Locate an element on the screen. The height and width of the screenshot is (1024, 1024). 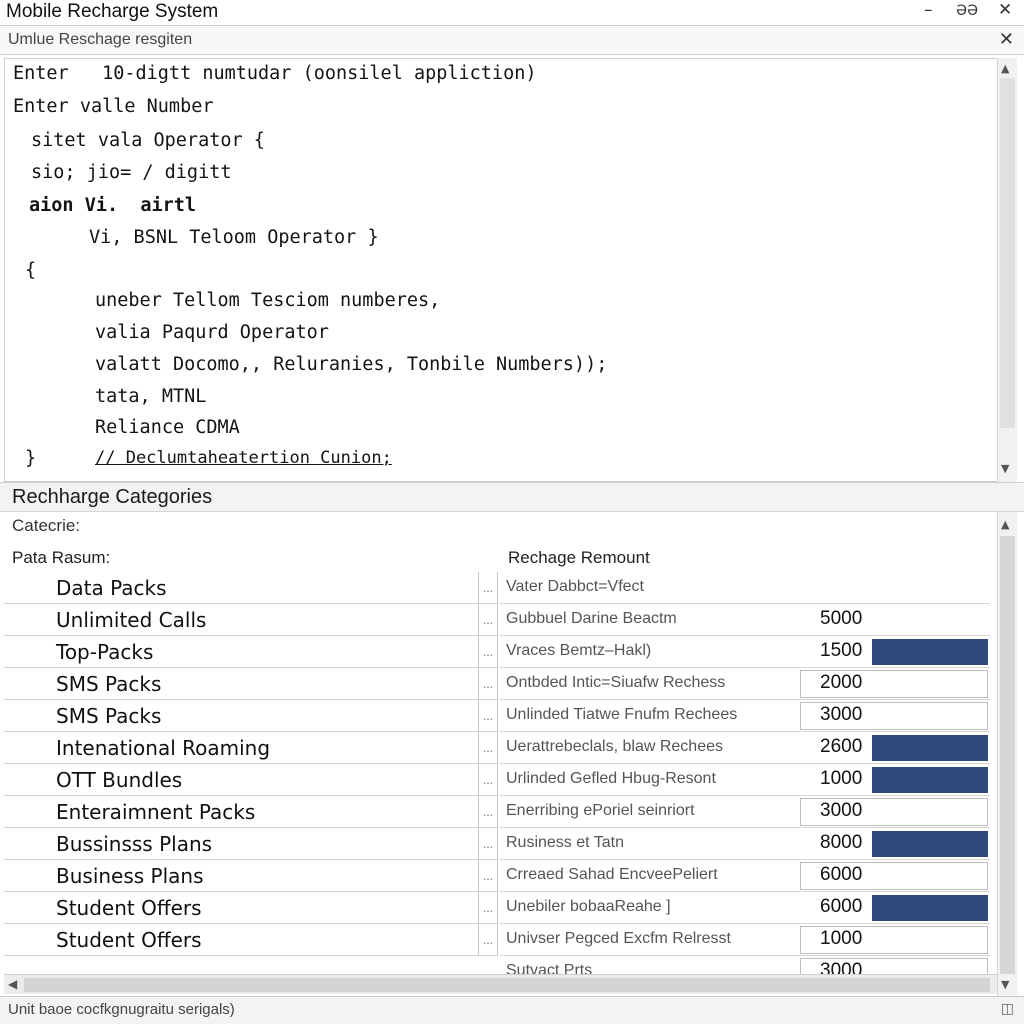
categories-label: Catecrie: is located at coordinates (46, 525).